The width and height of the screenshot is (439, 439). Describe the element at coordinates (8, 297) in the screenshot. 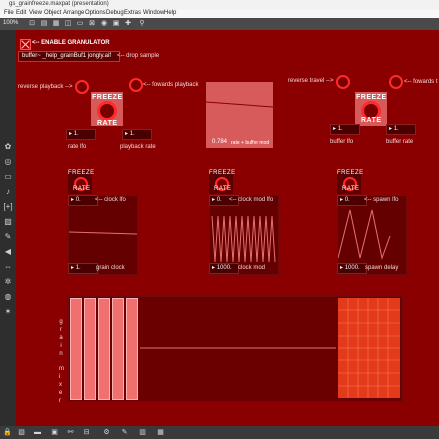

I see `globe-icon: ◍` at that location.